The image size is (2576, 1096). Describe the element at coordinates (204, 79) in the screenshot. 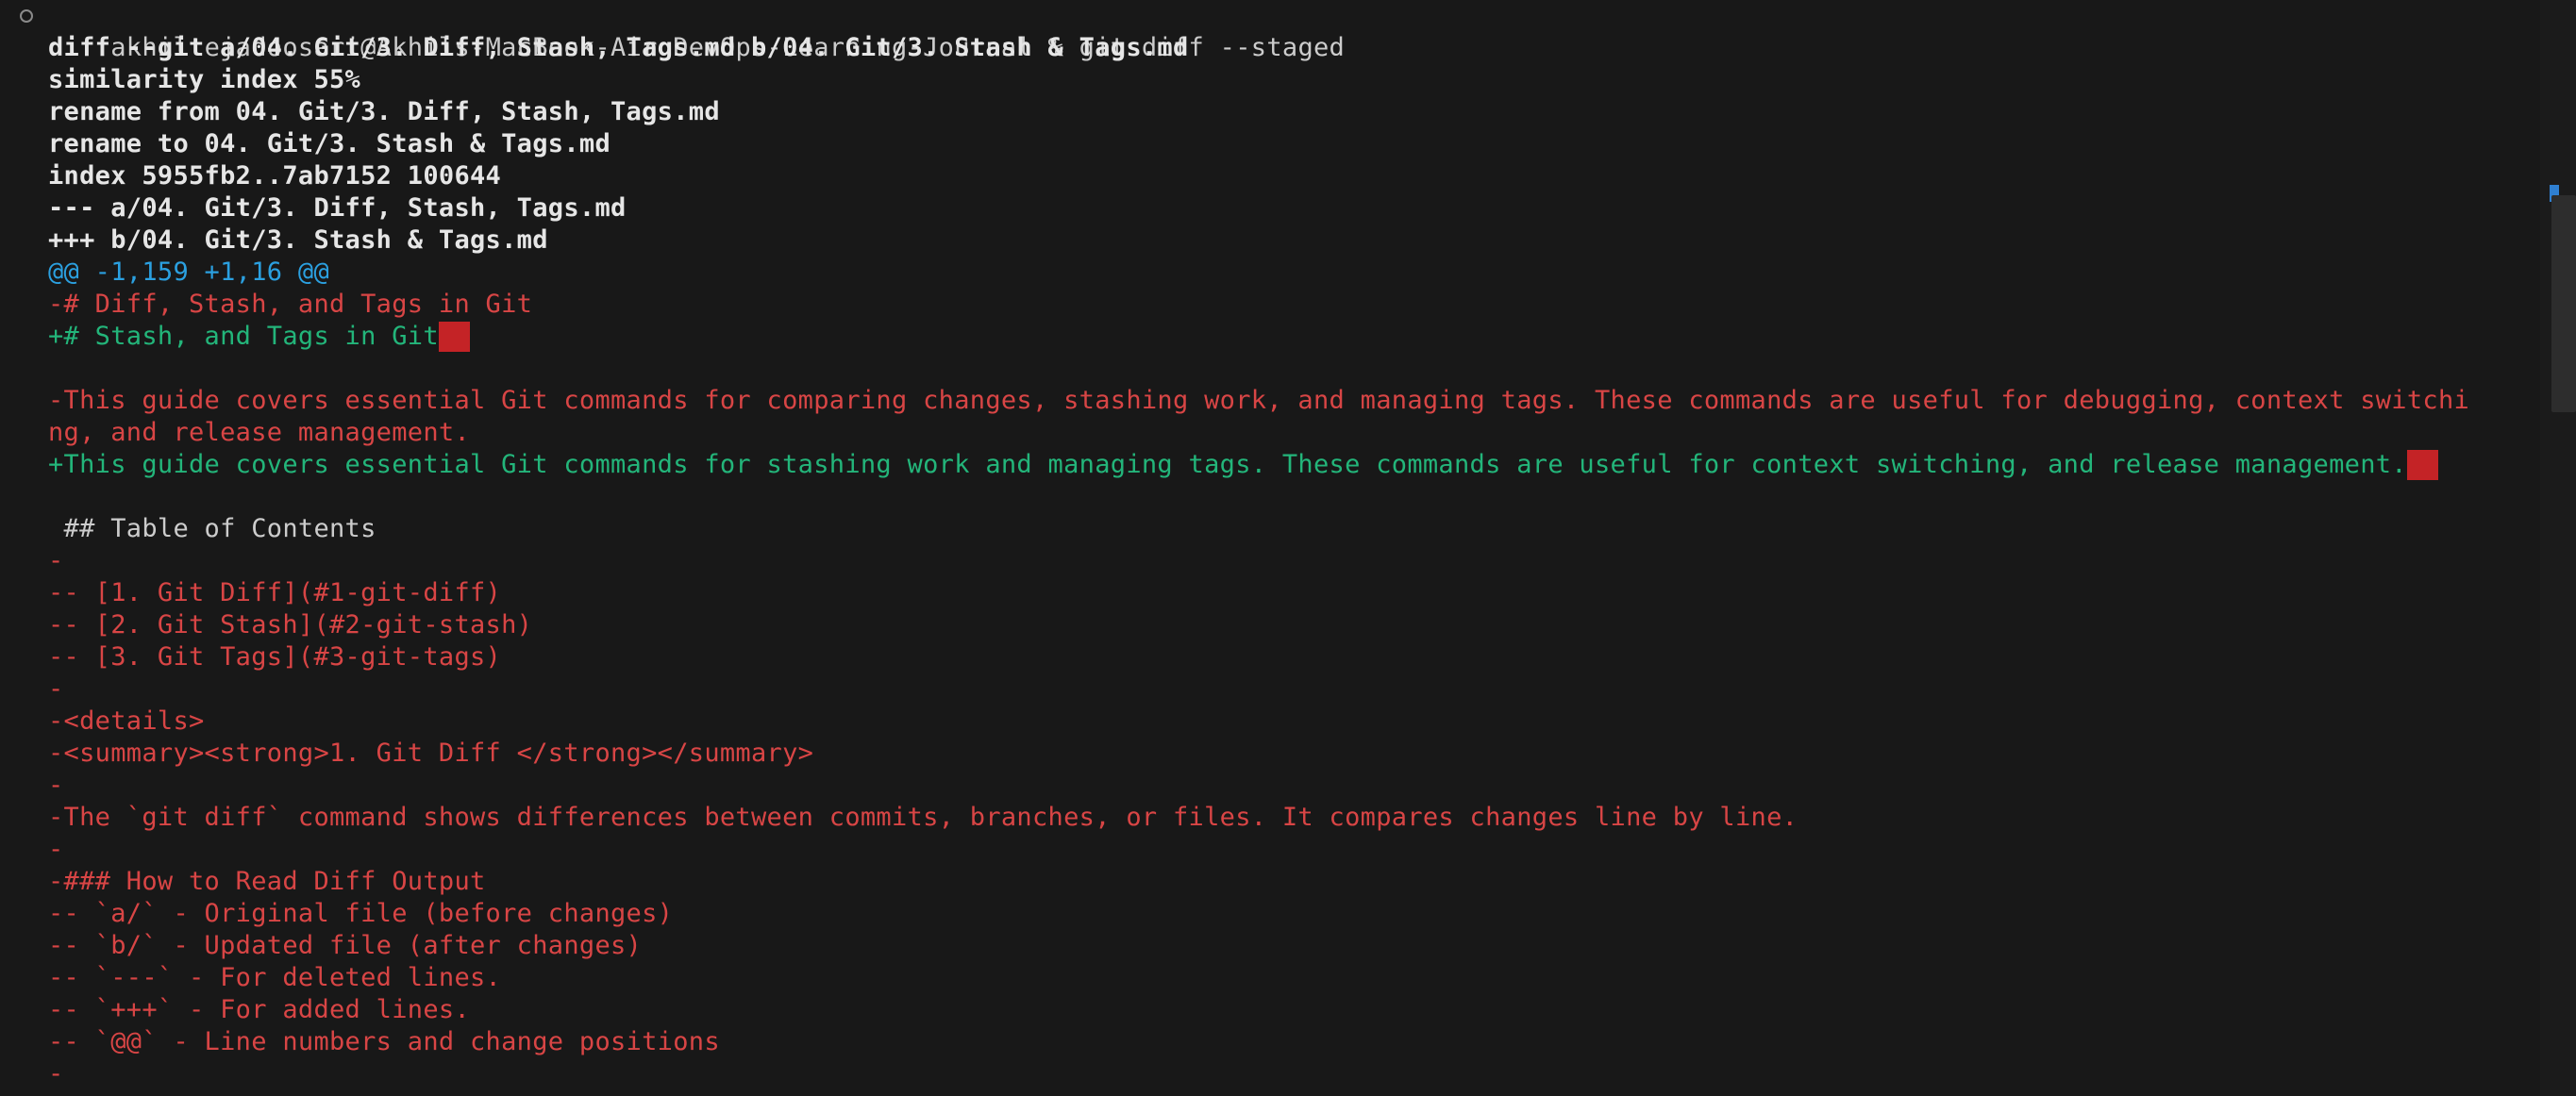

I see `diff-line-text: similarity index 55%` at that location.